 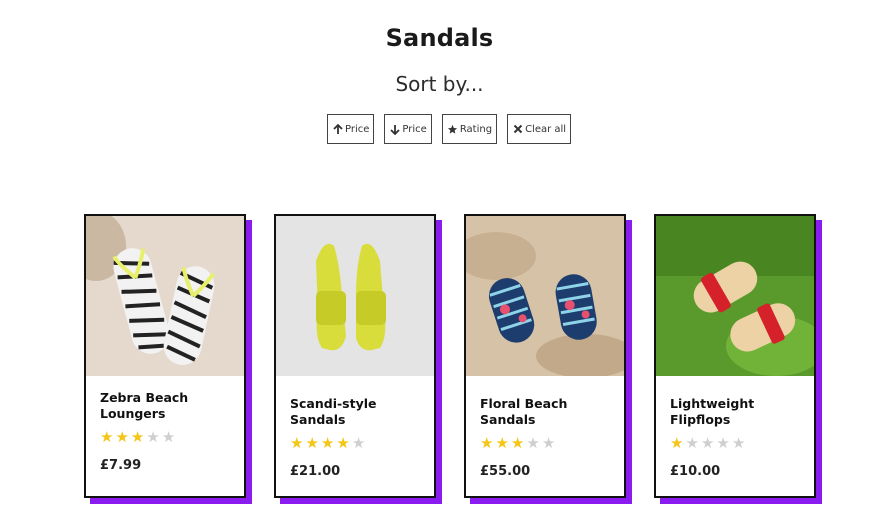 I want to click on sort-price-desc-button: Price, so click(x=408, y=129).